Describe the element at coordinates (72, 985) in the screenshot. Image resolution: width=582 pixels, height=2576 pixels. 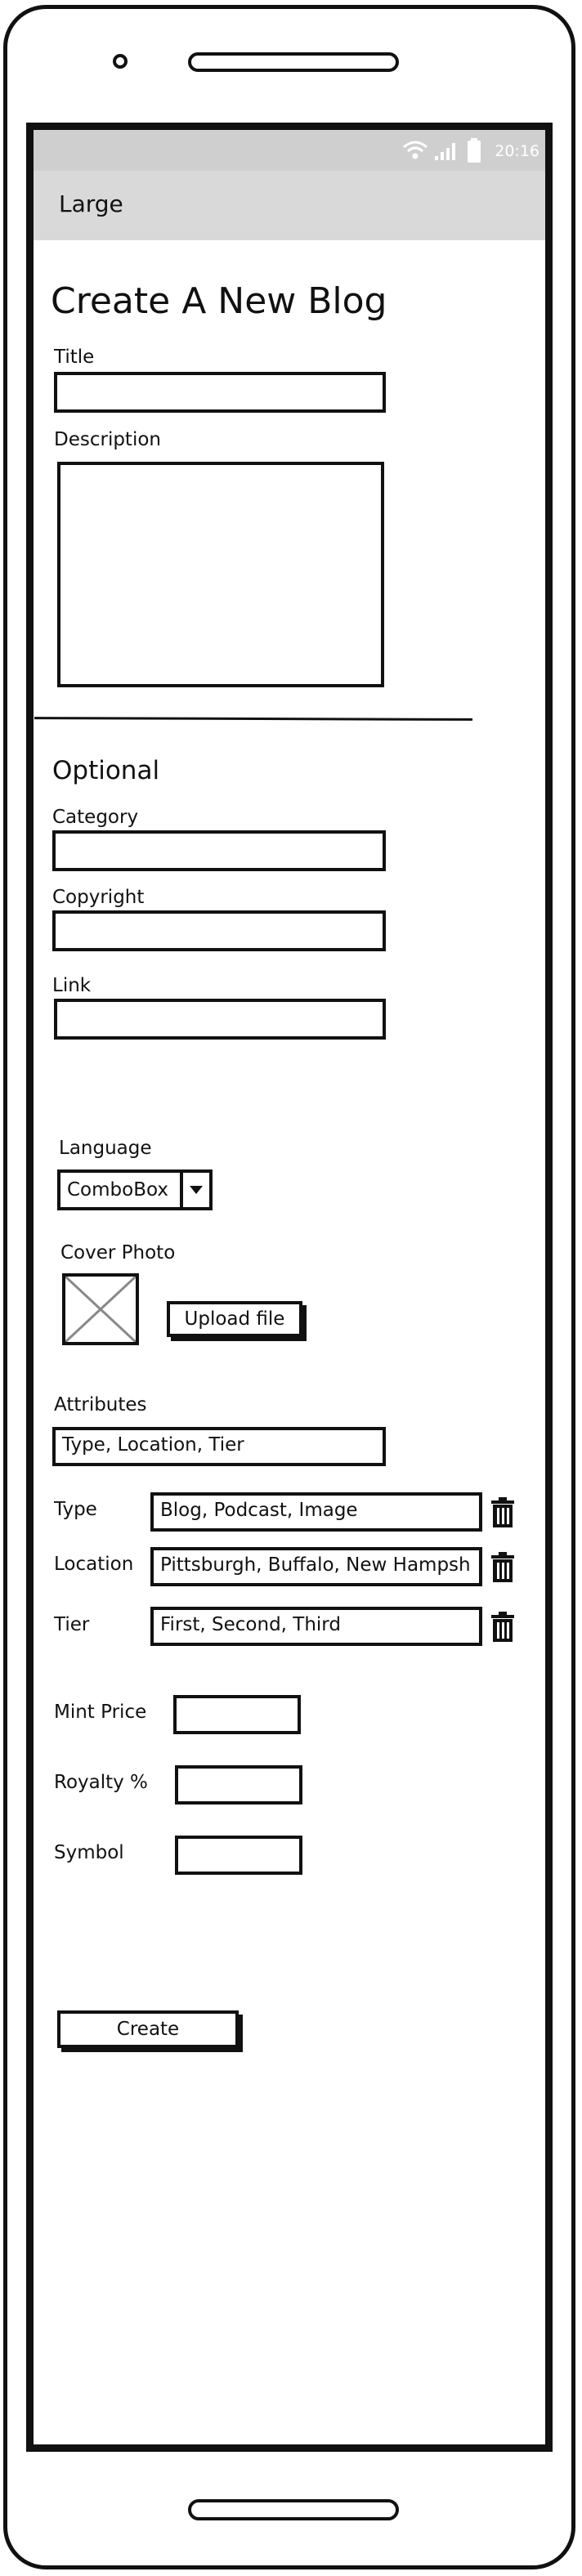
I see `link-label: Link` at that location.